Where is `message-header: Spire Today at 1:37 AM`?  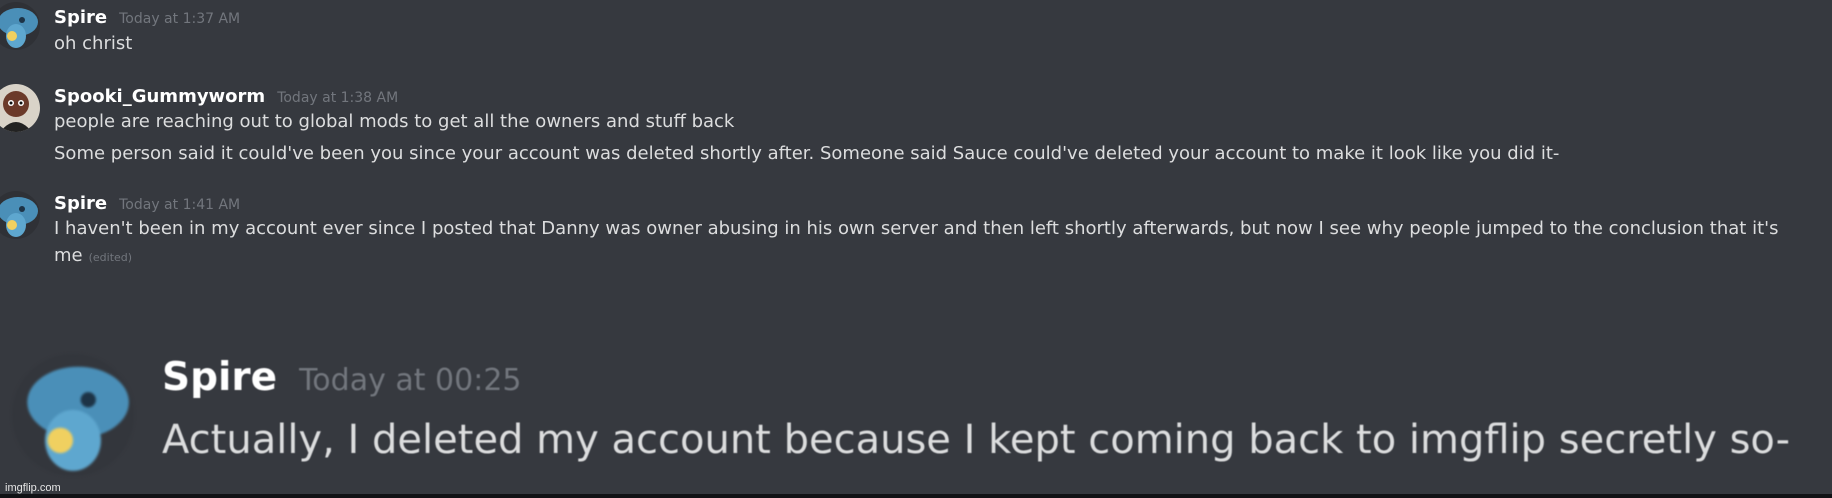
message-header: Spire Today at 1:37 AM is located at coordinates (147, 17).